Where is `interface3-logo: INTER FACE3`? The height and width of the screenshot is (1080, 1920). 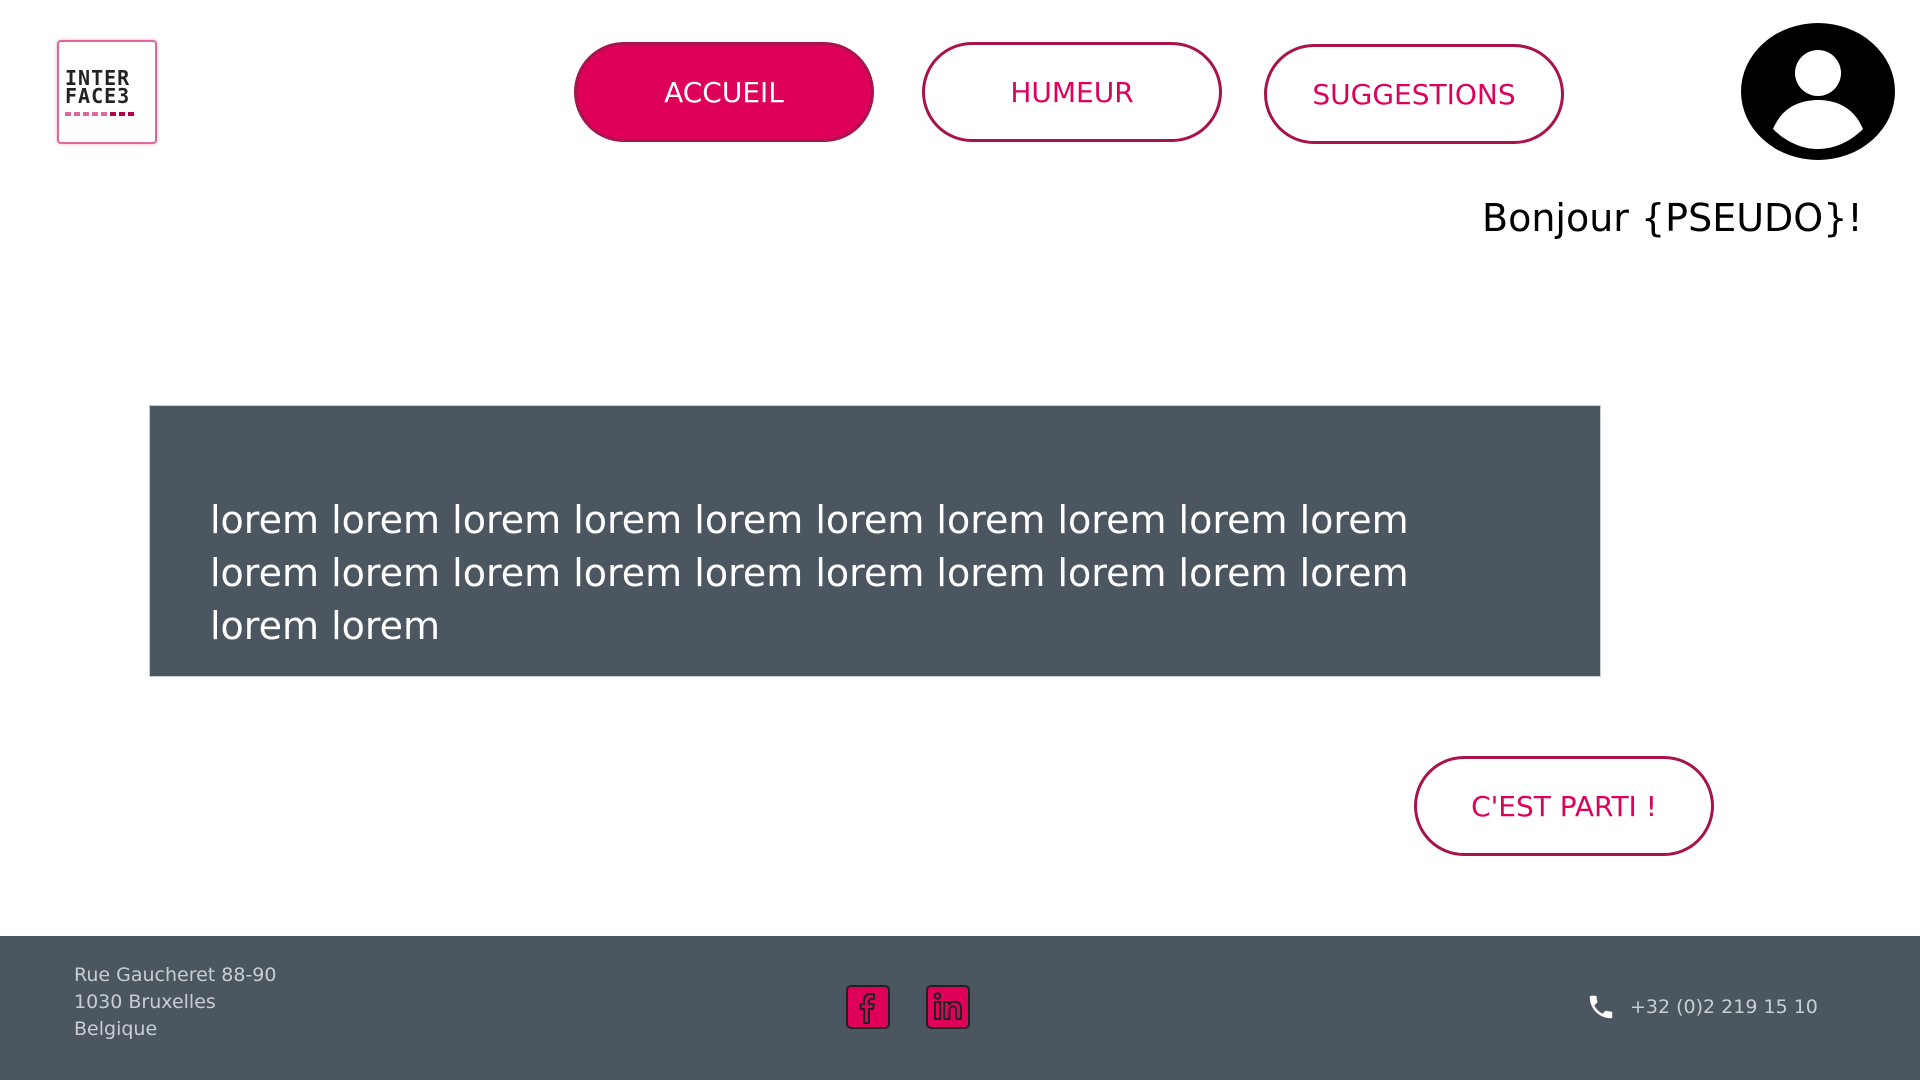 interface3-logo: INTER FACE3 is located at coordinates (107, 92).